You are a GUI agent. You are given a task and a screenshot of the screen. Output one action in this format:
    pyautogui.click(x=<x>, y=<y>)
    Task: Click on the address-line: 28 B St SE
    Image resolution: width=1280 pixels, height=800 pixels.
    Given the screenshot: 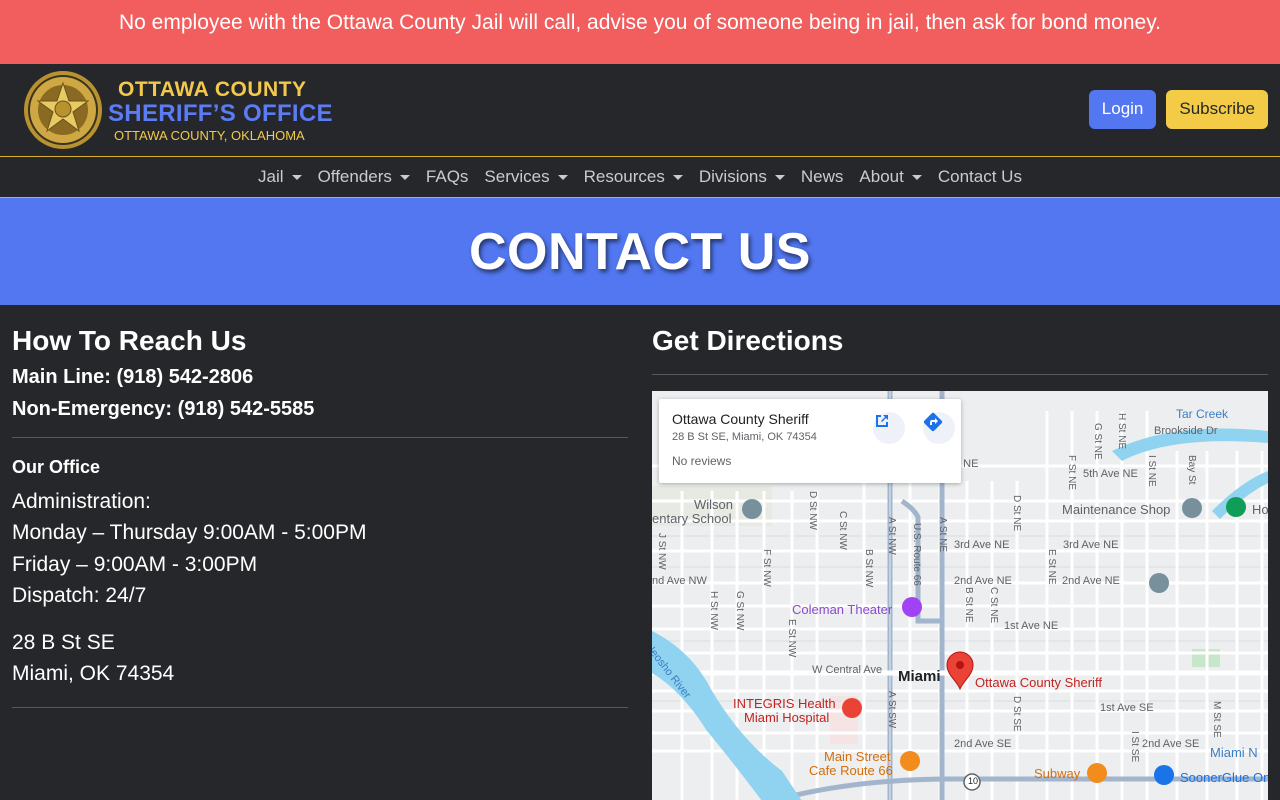 What is the action you would take?
    pyautogui.click(x=63, y=642)
    